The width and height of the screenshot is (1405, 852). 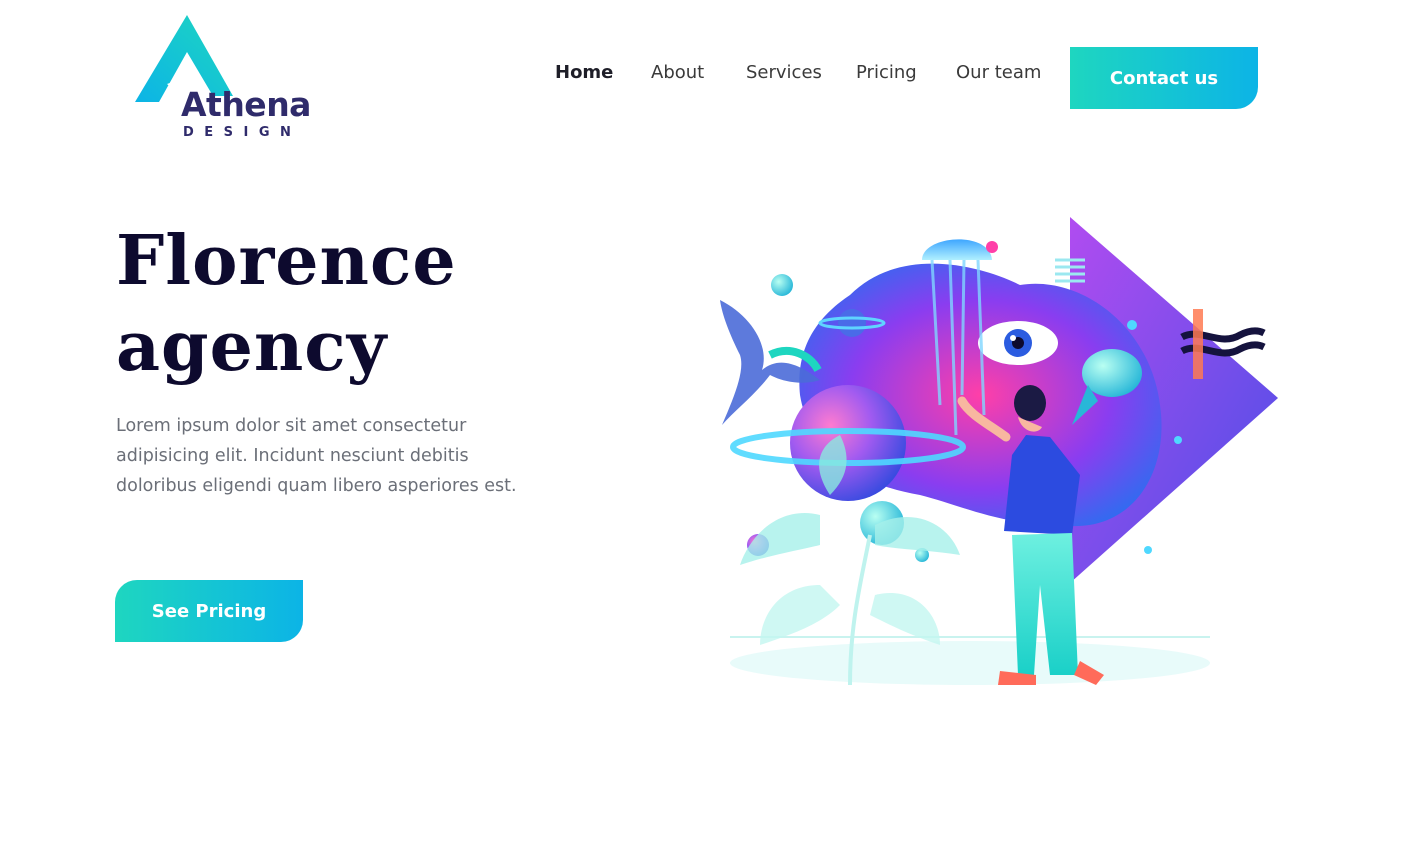 I want to click on nav-item-pricing: Pricing, so click(x=886, y=73).